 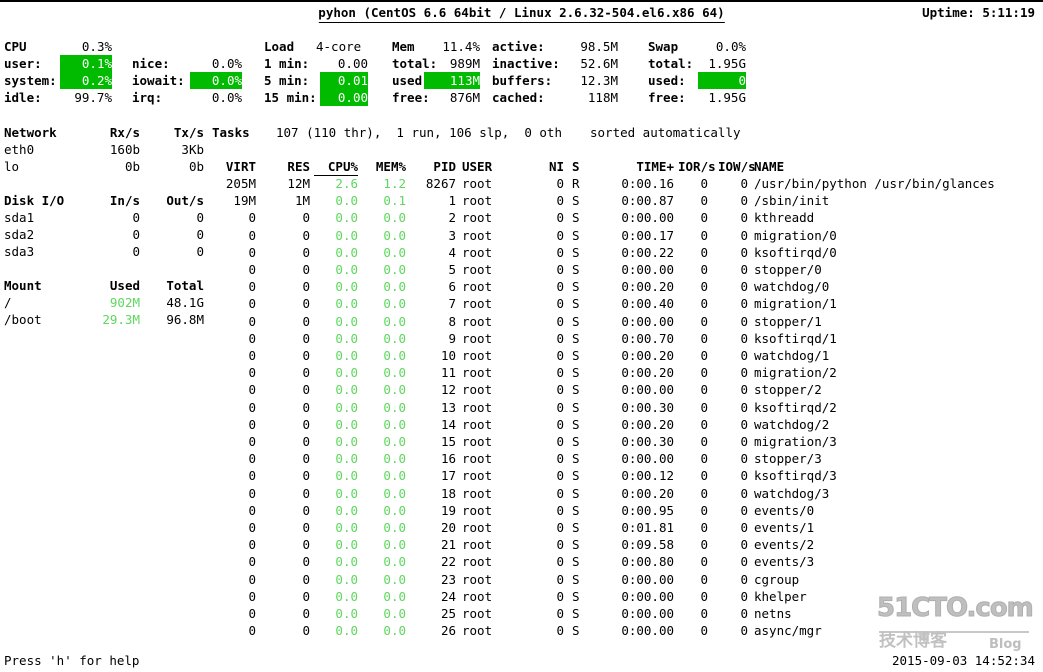 I want to click on cell-pid: 12, so click(x=448, y=390).